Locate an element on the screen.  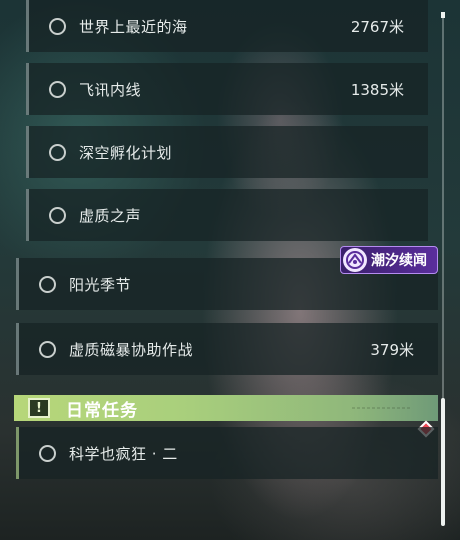
exclamation-icon: ! is located at coordinates (39, 408).